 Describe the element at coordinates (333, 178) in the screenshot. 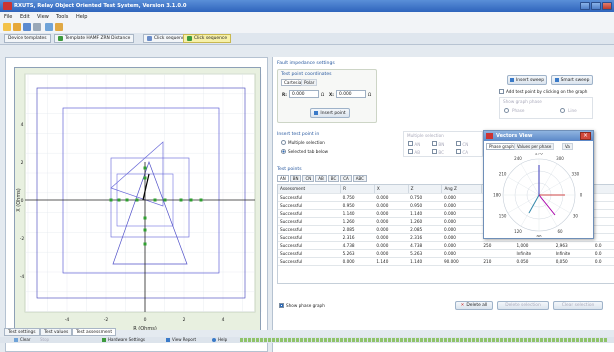

I see `fault-tab-bc: BC` at that location.